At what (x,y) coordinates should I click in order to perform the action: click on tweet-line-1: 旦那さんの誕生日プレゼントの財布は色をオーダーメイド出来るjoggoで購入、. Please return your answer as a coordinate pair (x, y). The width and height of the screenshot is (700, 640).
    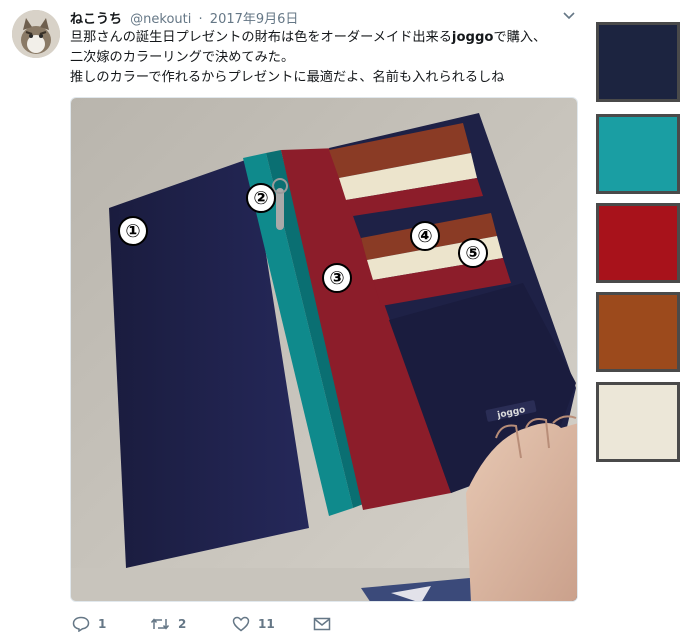
    Looking at the image, I should click on (325, 38).